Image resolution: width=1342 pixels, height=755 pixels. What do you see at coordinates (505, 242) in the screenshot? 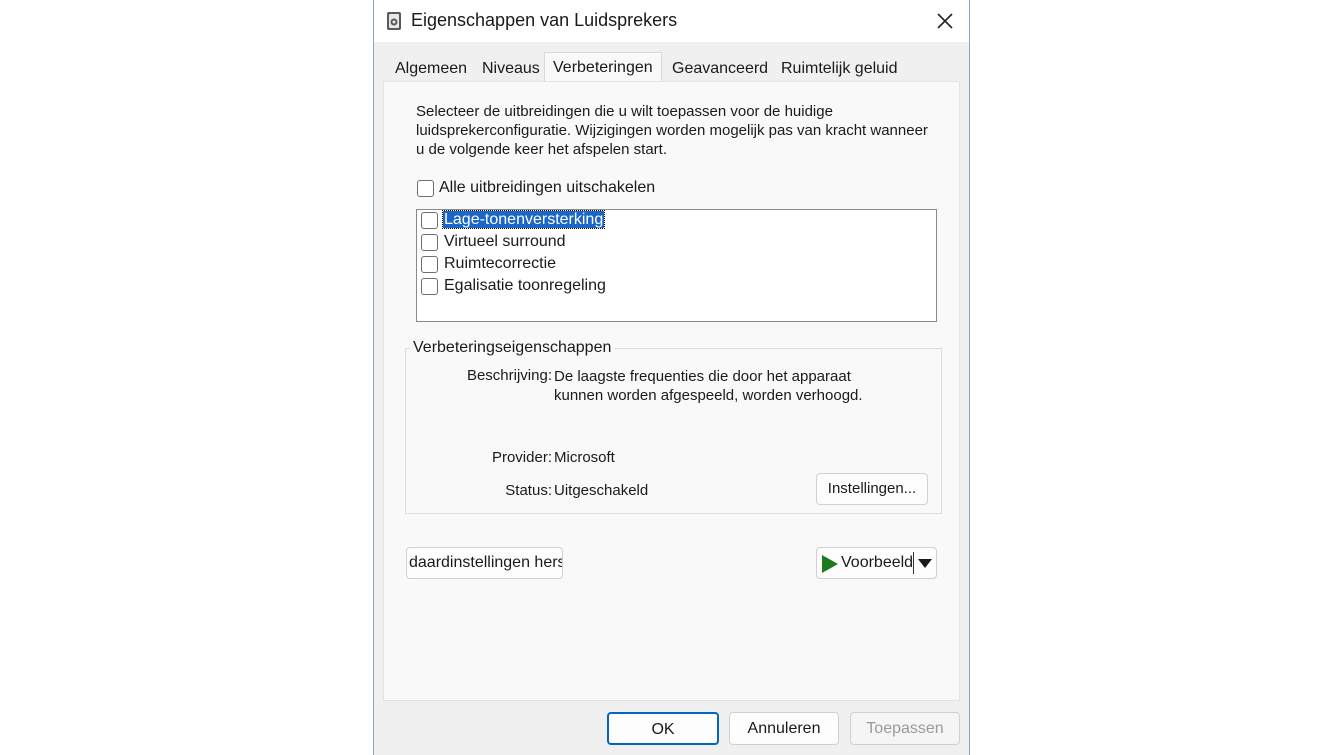
I see `enhancement-label: Virtueel surround` at bounding box center [505, 242].